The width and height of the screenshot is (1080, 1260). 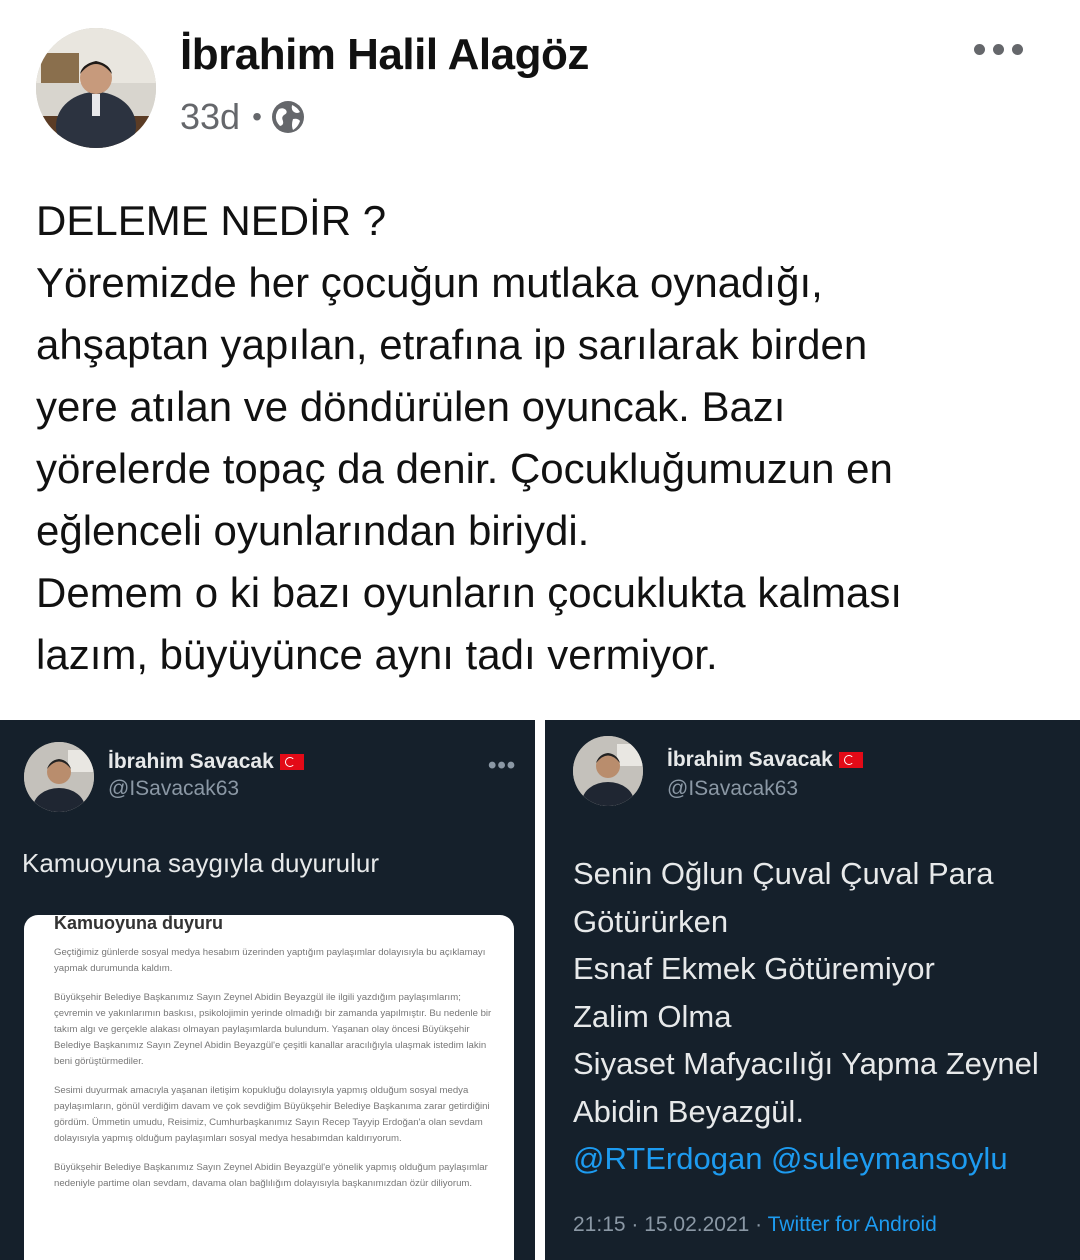 I want to click on tweet-line: Siyaset Mafyacılığı Yapma Zeynel, so click(x=806, y=1063).